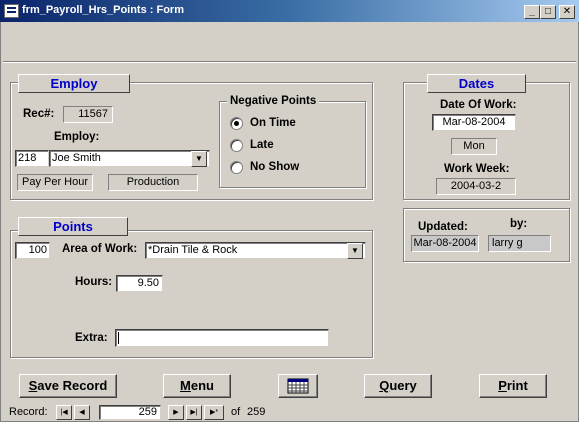 The width and height of the screenshot is (579, 422). I want to click on points-value-field: 100, so click(32, 250).